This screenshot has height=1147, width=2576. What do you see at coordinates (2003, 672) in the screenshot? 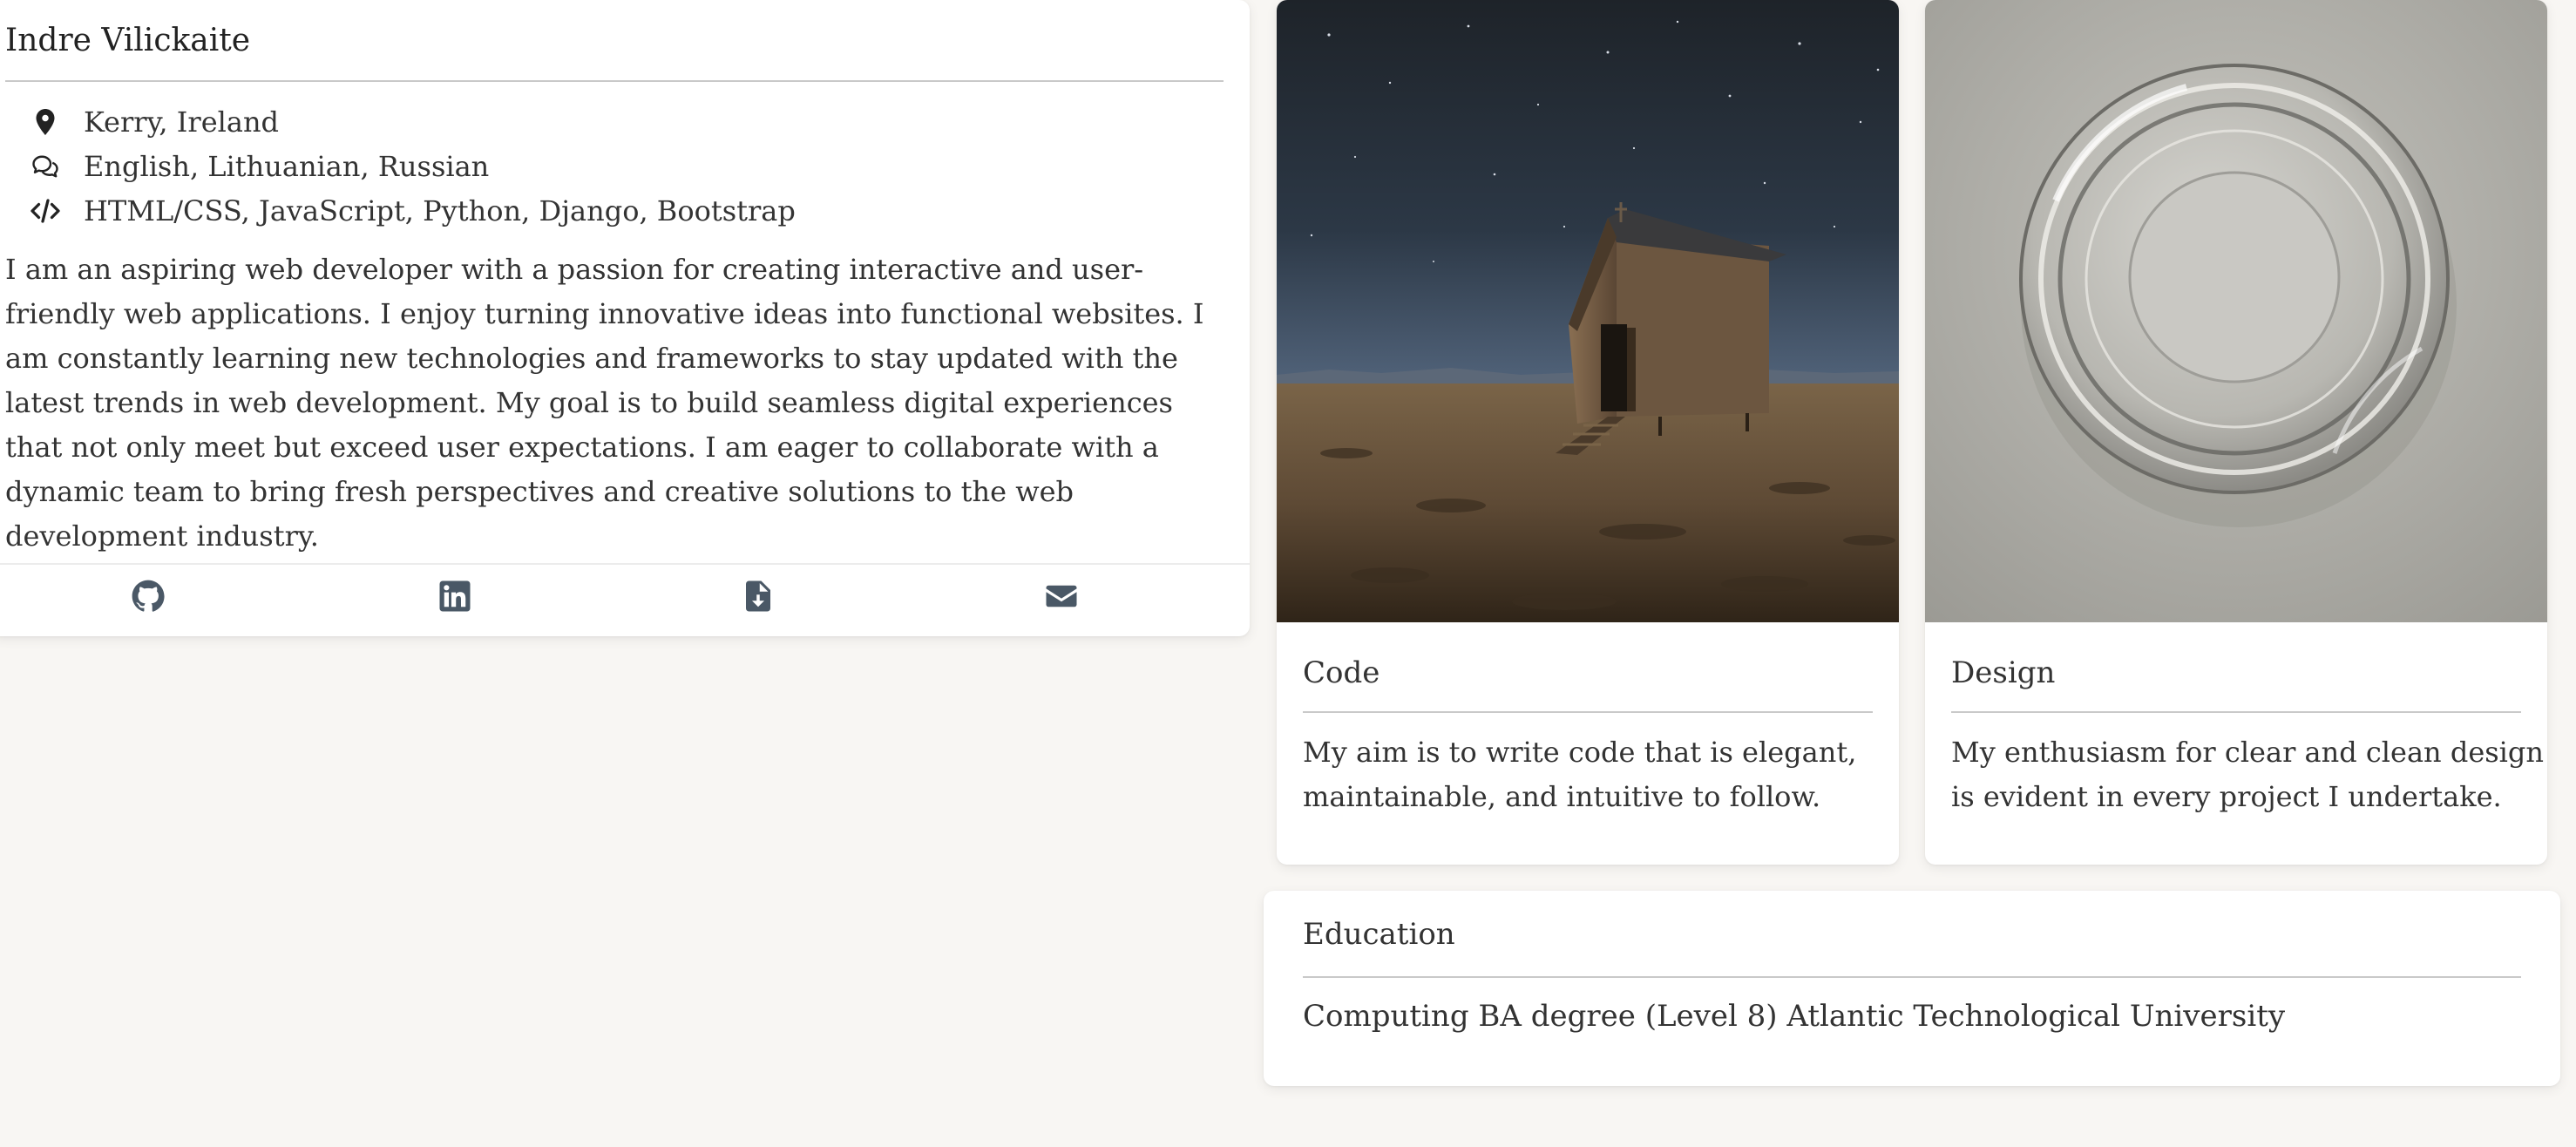
I see `design-card-title: Design` at bounding box center [2003, 672].